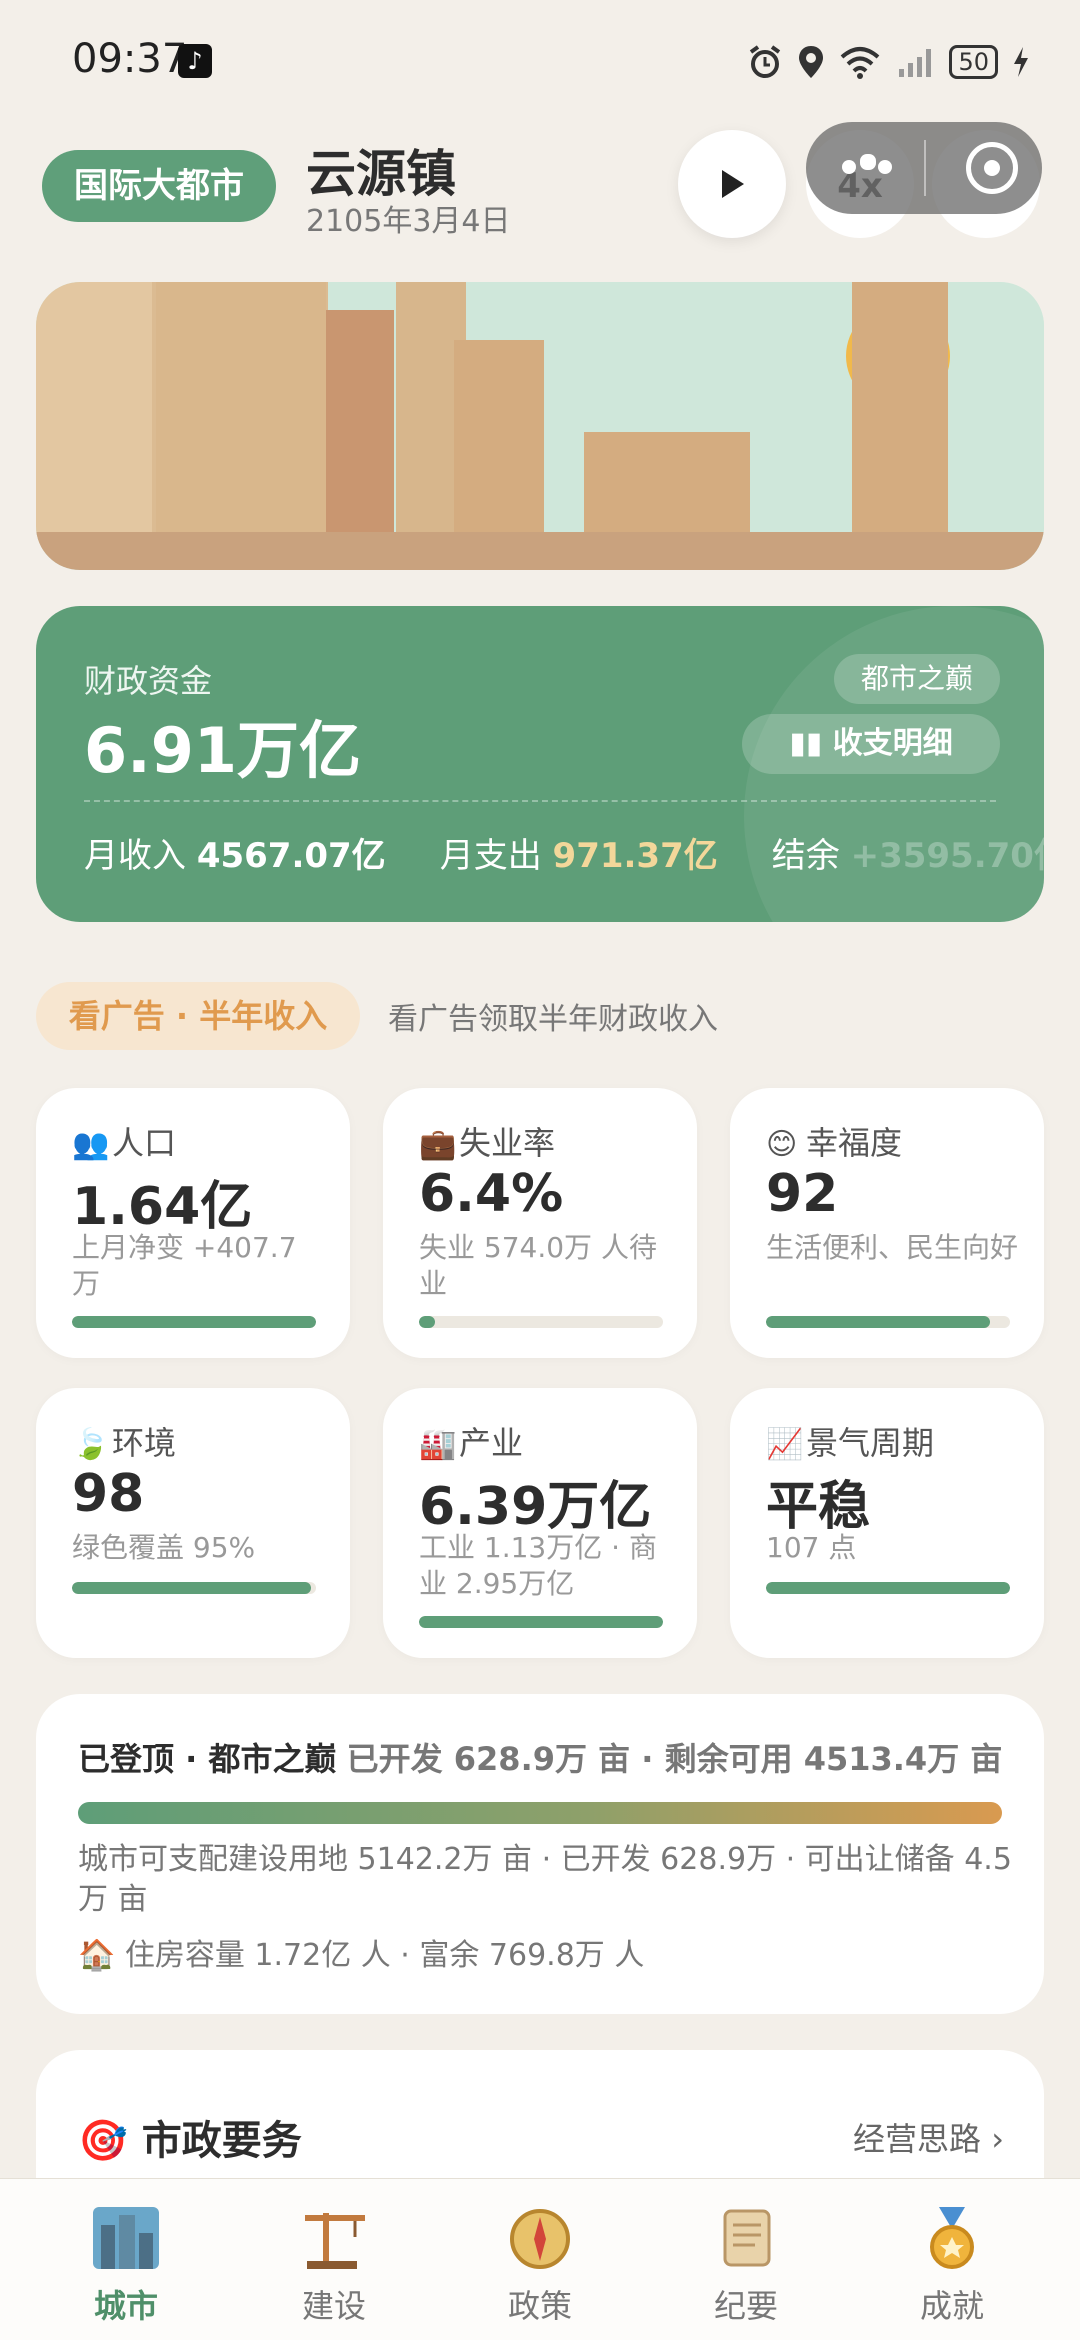  What do you see at coordinates (888, 62) in the screenshot?
I see `status-icons: 50` at bounding box center [888, 62].